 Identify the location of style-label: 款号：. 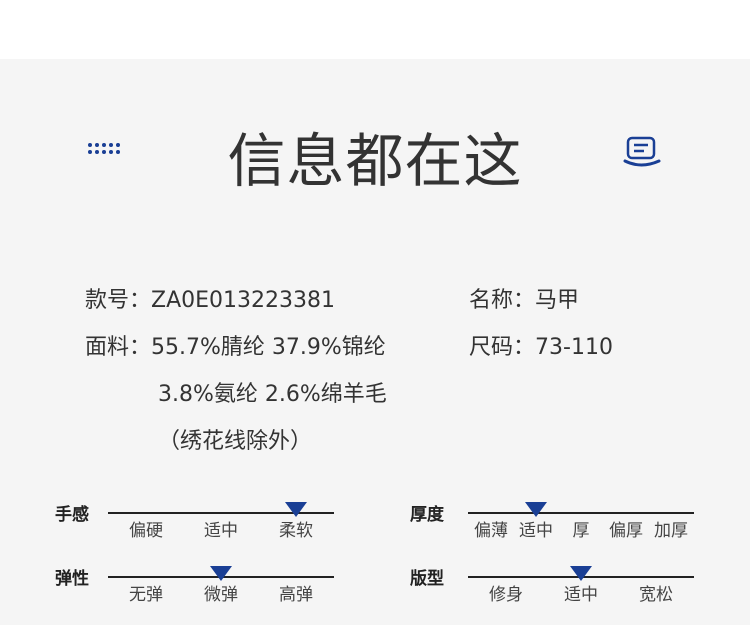
(118, 300).